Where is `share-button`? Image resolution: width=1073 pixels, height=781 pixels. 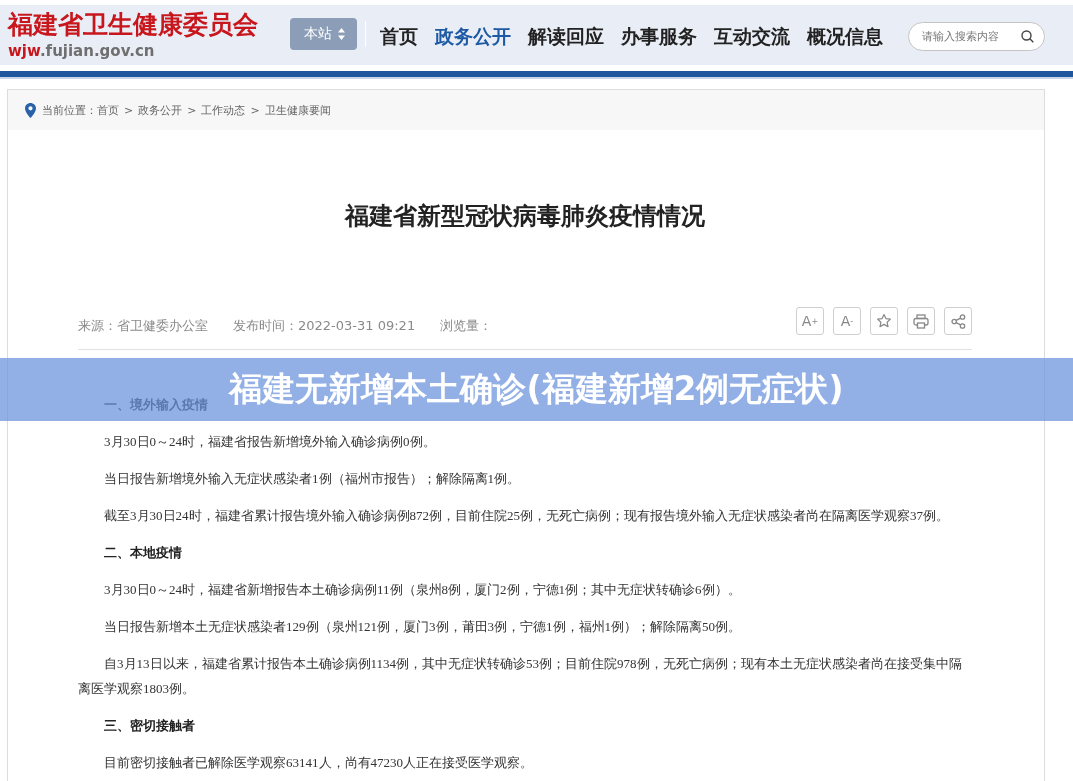 share-button is located at coordinates (958, 321).